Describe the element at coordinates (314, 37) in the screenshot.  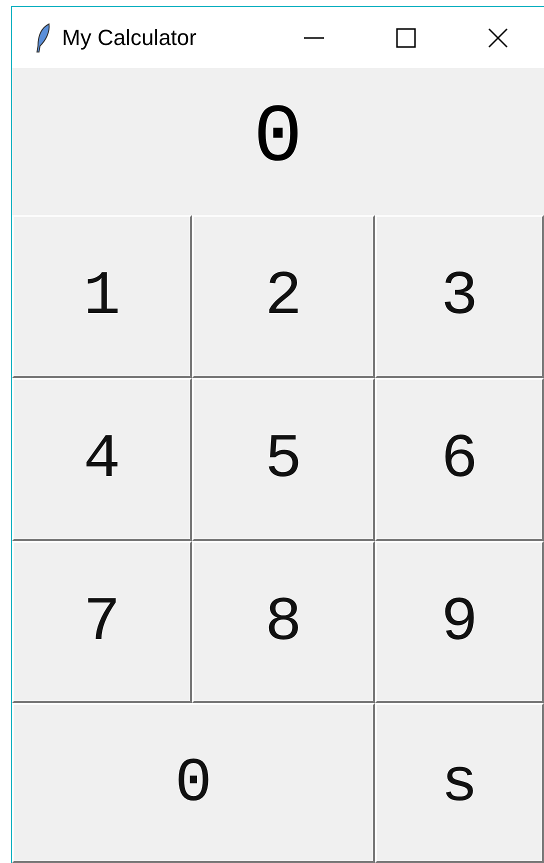
I see `minimize-icon` at that location.